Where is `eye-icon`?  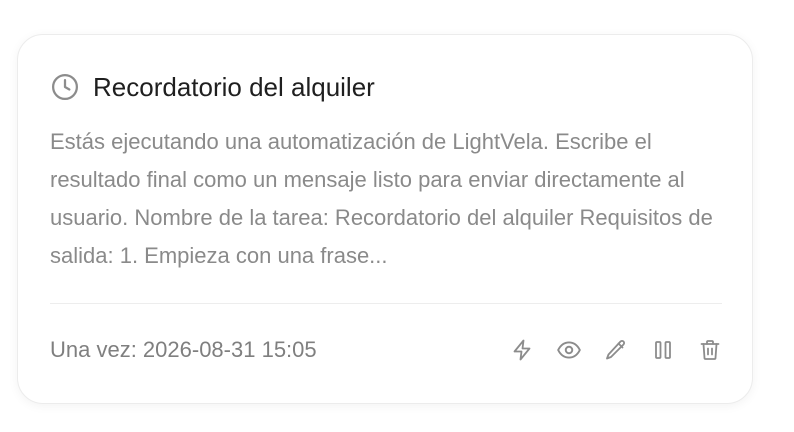
eye-icon is located at coordinates (568, 350).